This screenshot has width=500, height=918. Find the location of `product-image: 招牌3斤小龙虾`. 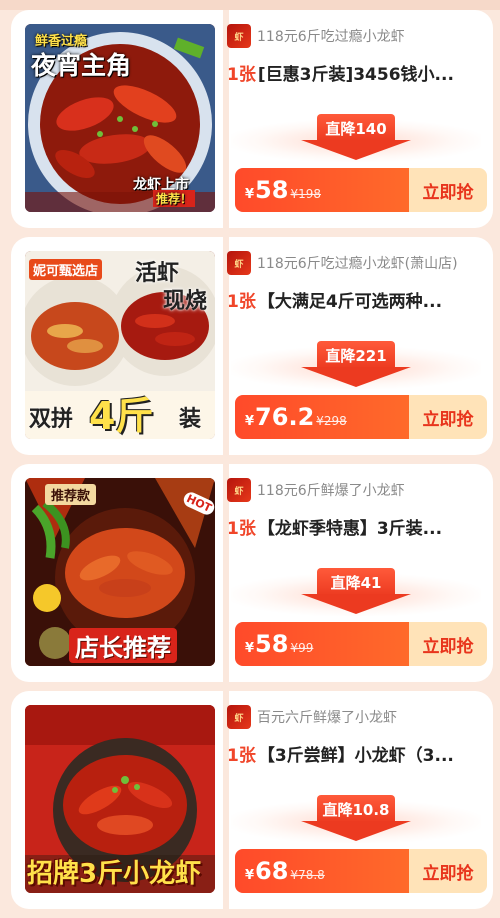

product-image: 招牌3斤小龙虾 is located at coordinates (120, 799).